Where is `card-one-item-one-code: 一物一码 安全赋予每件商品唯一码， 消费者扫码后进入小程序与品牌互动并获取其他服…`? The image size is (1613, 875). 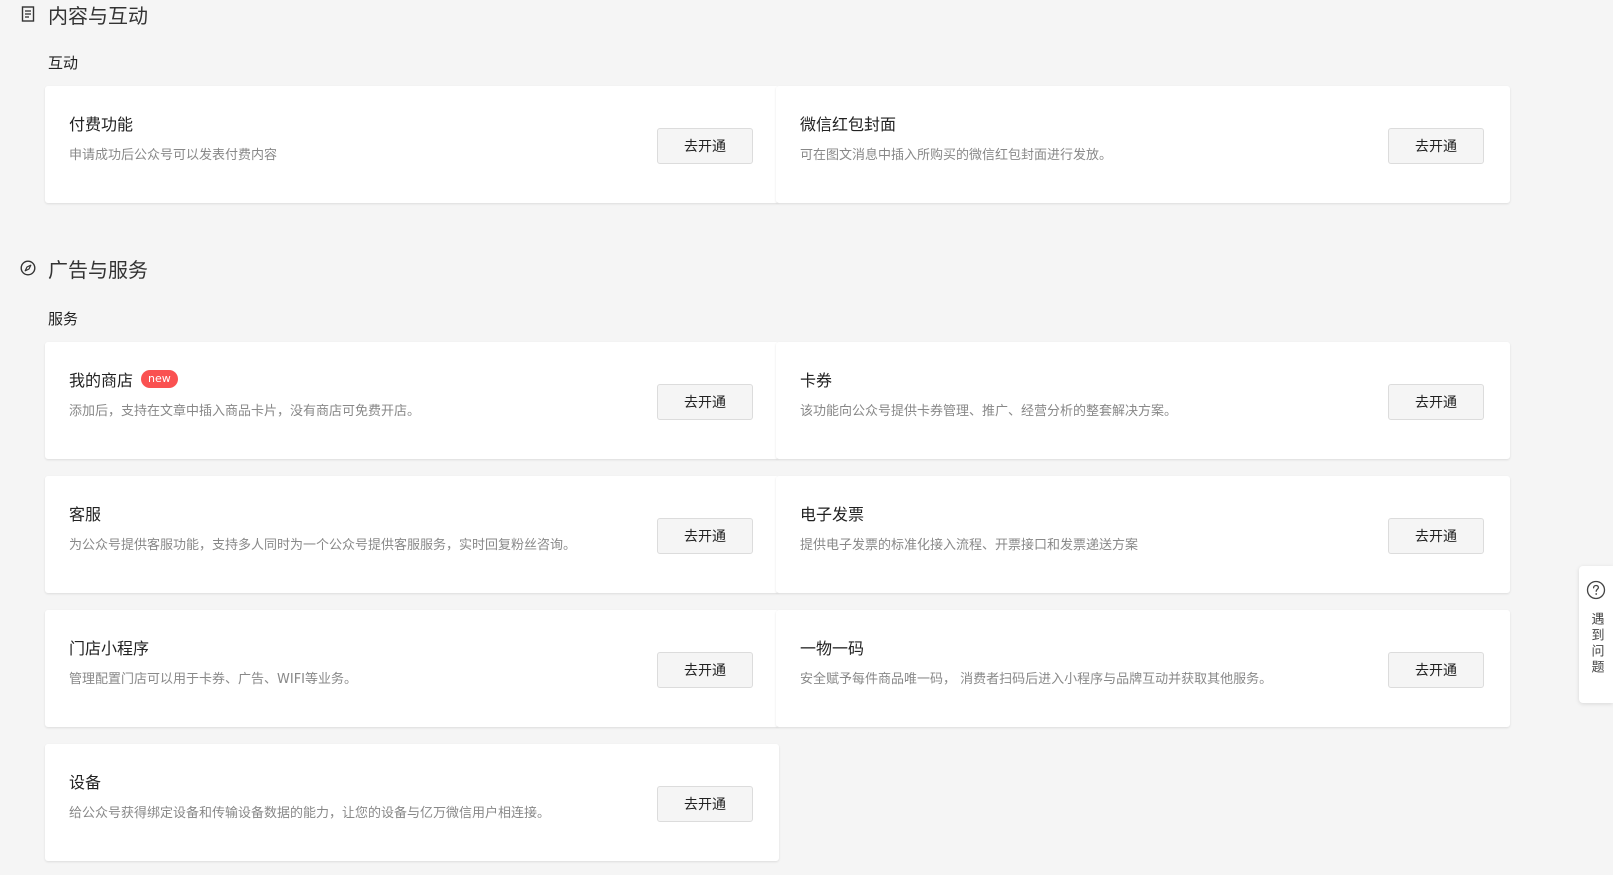 card-one-item-one-code: 一物一码 安全赋予每件商品唯一码， 消费者扫码后进入小程序与品牌互动并获取其他服… is located at coordinates (1143, 668).